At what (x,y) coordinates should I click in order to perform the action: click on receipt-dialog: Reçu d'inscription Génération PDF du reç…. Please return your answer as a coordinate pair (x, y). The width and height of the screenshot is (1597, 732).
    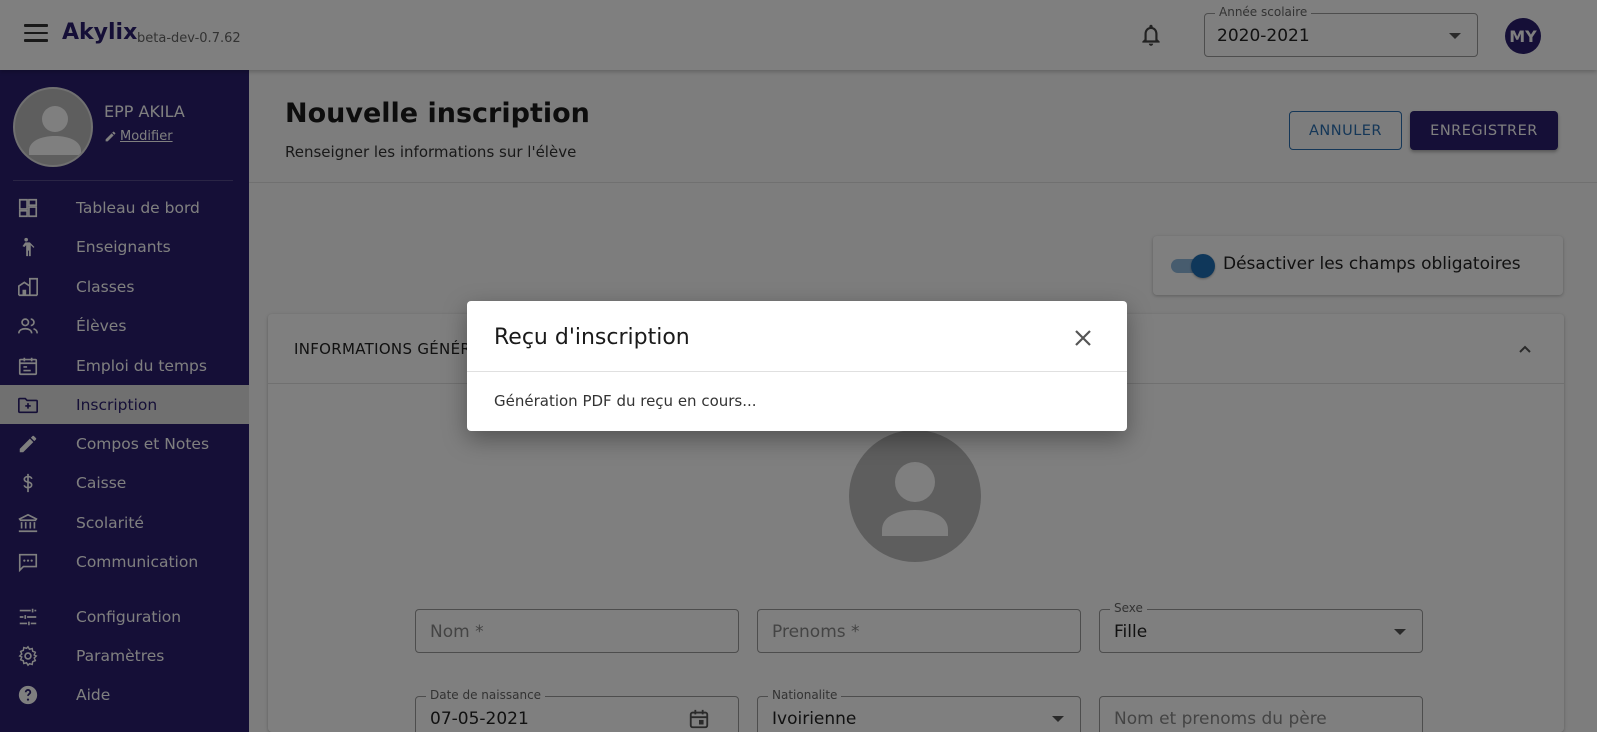
    Looking at the image, I should click on (797, 366).